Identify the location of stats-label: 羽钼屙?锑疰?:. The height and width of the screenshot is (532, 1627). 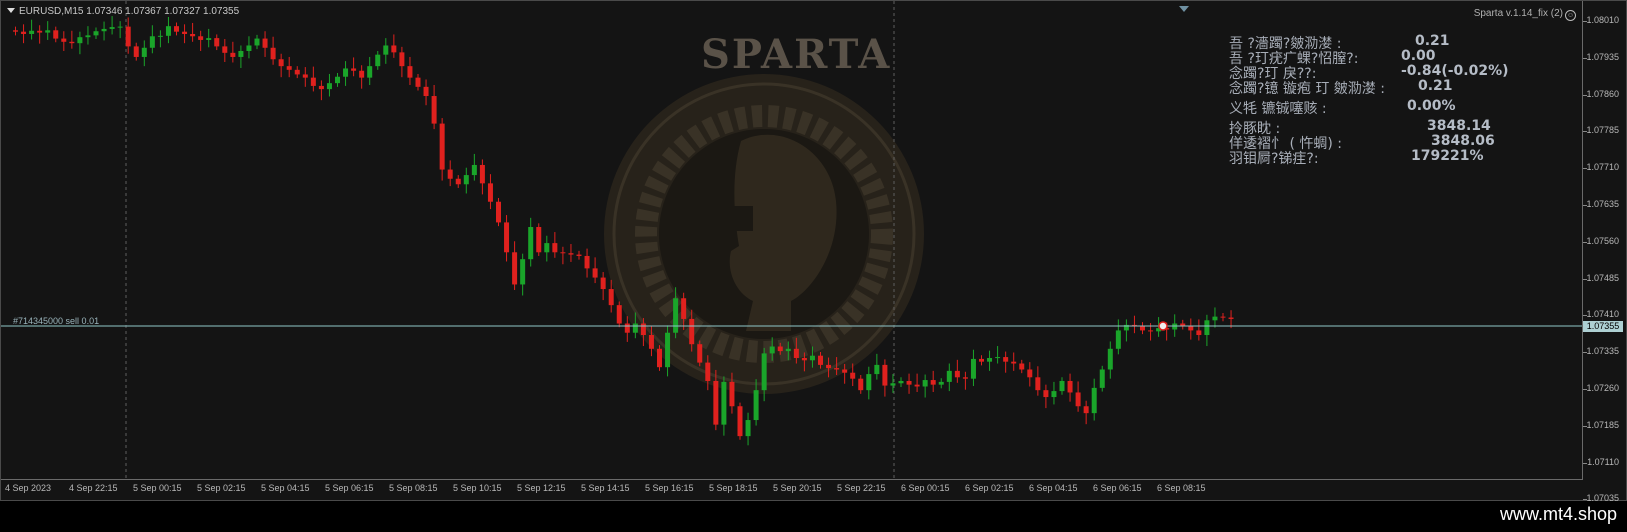
(1274, 159).